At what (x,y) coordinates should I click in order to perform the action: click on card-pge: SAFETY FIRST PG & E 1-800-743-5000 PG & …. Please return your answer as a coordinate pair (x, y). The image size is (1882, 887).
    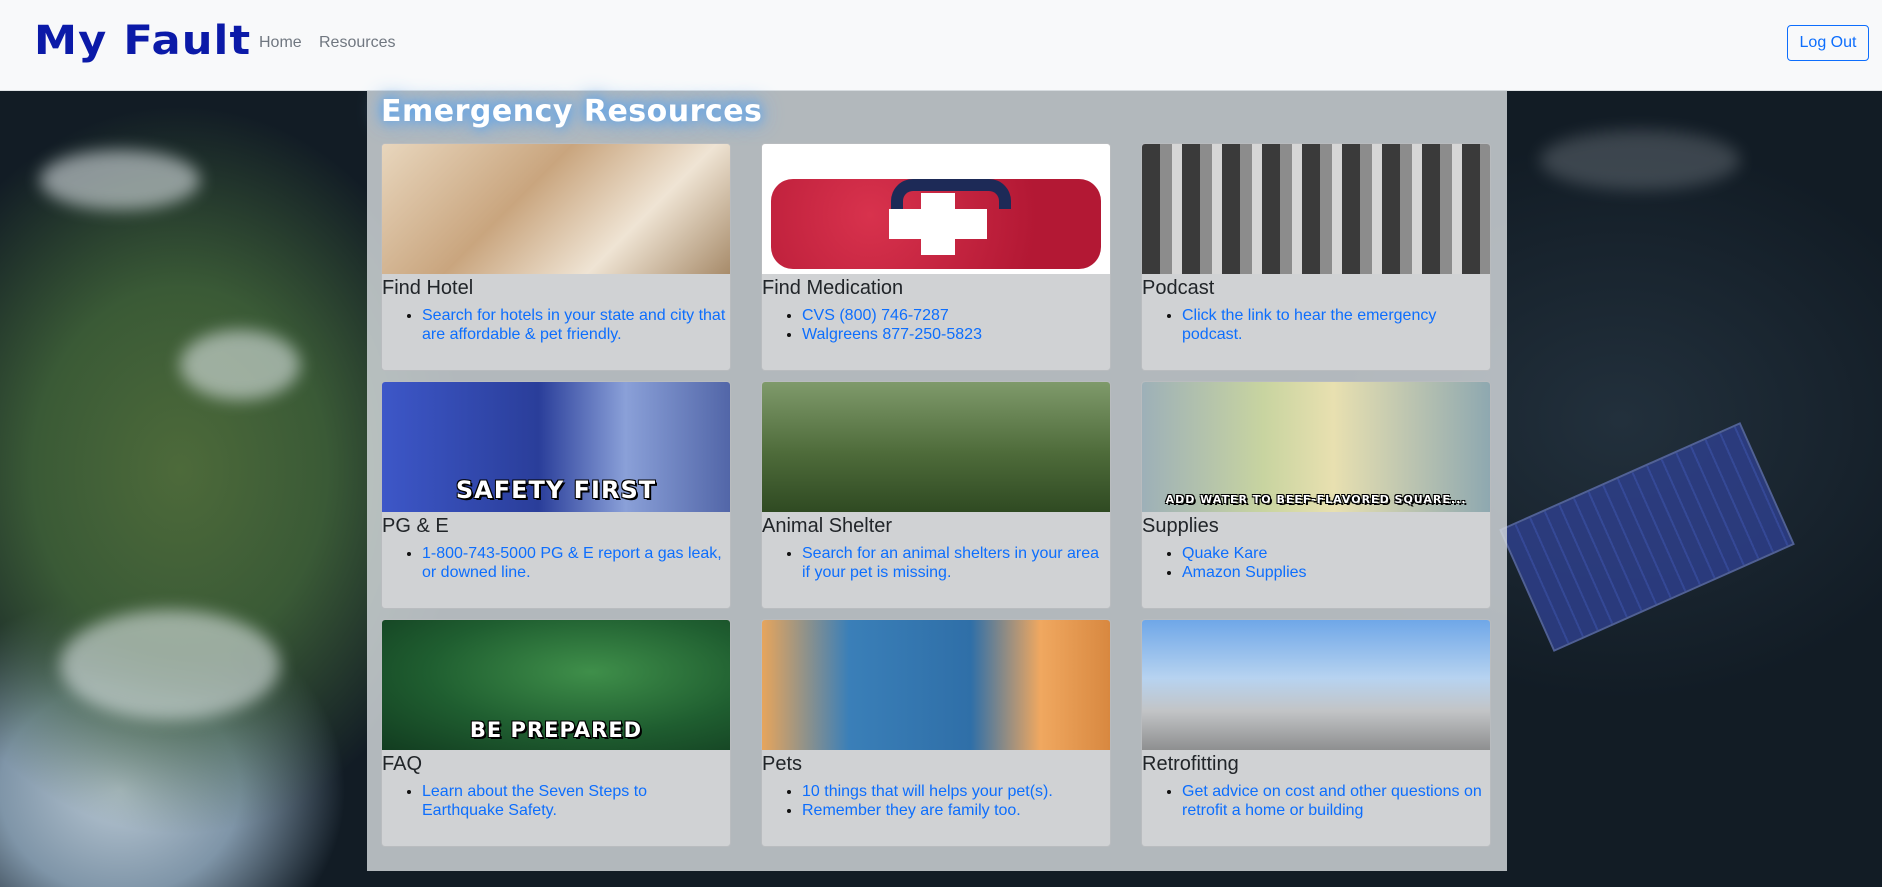
    Looking at the image, I should click on (556, 495).